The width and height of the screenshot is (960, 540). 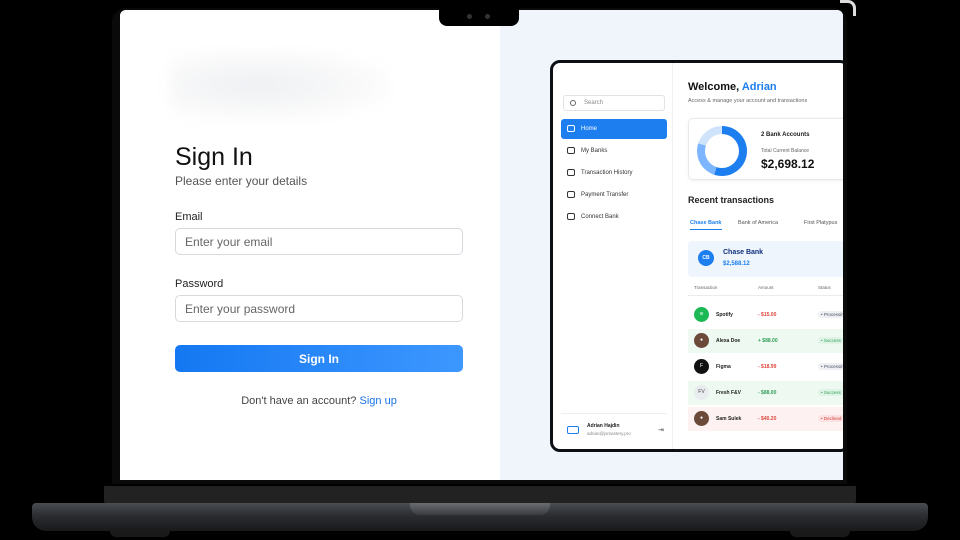 I want to click on spotify-icon: ≋, so click(x=701, y=314).